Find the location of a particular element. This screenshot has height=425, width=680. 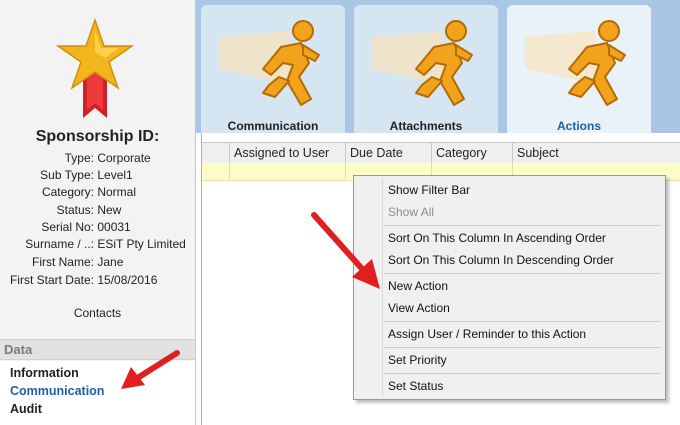

info-label: Status: is located at coordinates (75, 210).